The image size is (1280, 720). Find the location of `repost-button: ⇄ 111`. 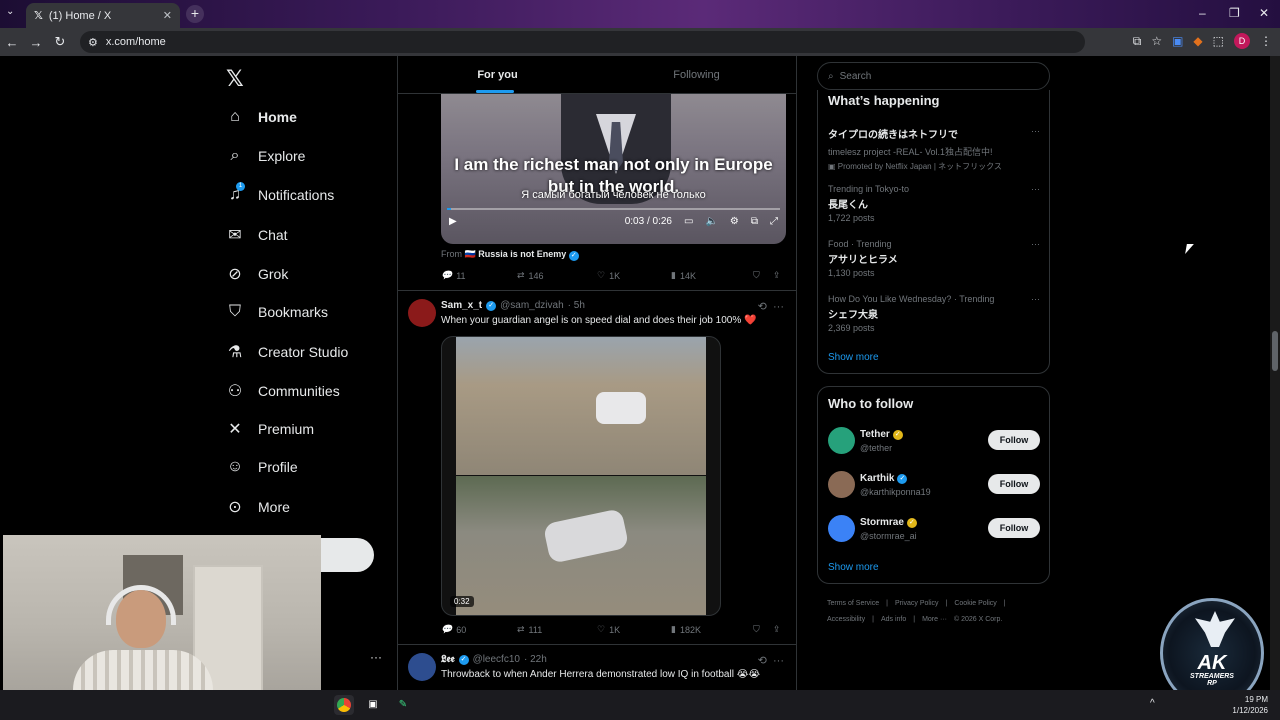

repost-button: ⇄ 111 is located at coordinates (557, 629).